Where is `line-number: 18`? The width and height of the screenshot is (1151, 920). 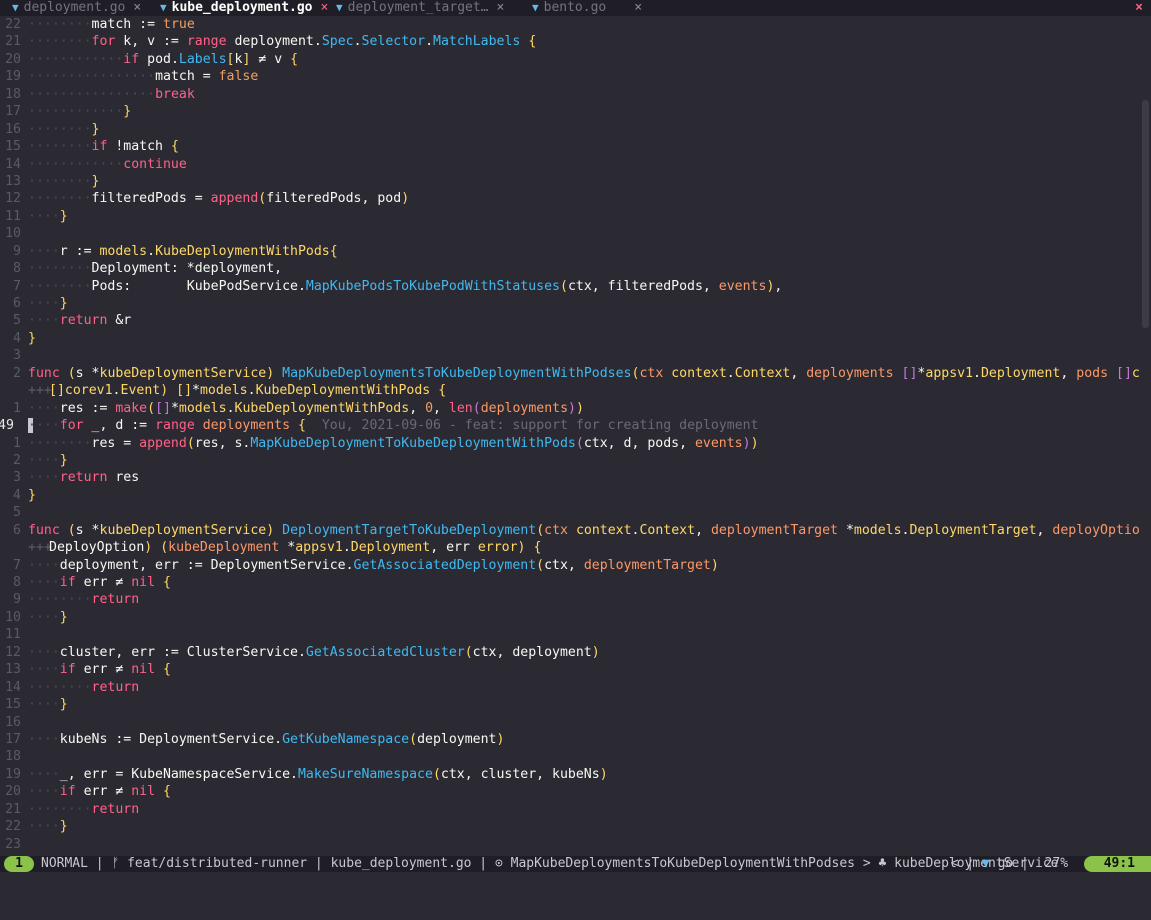
line-number: 18 is located at coordinates (13, 94).